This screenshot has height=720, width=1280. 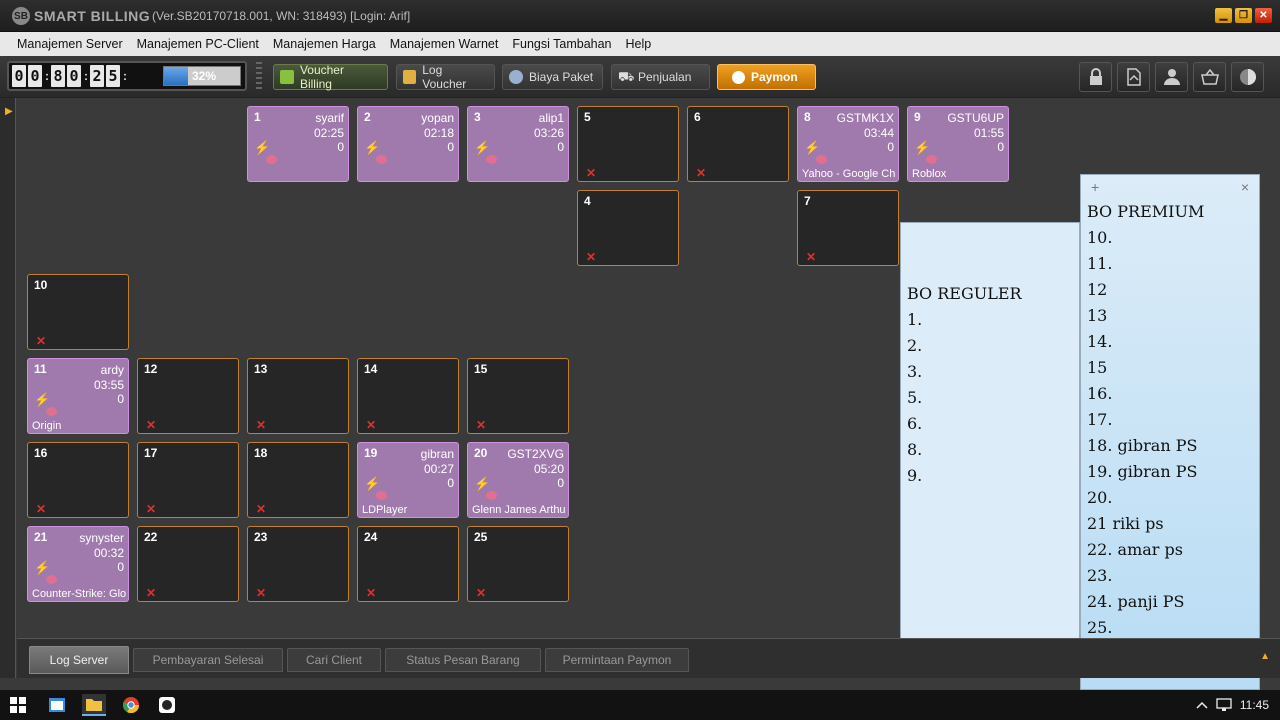 What do you see at coordinates (57, 705) in the screenshot?
I see `taskbar-app-window` at bounding box center [57, 705].